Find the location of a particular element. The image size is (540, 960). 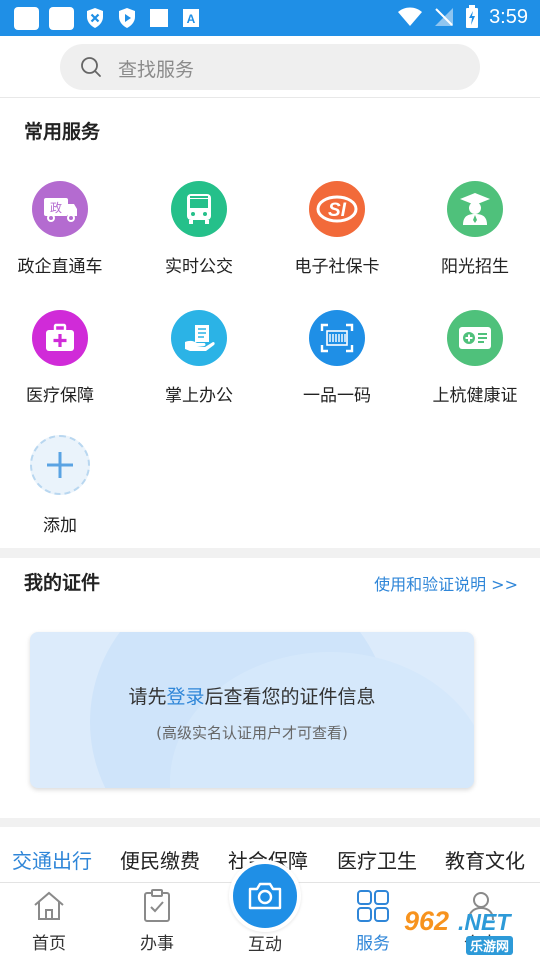

category-tab-health: 医疗卫生 is located at coordinates (377, 859).